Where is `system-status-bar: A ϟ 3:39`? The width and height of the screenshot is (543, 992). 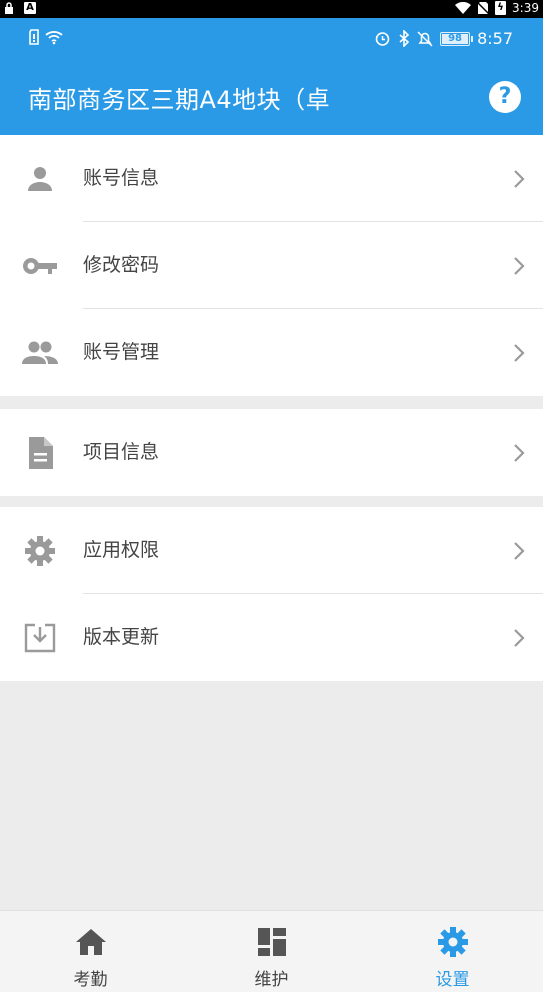 system-status-bar: A ϟ 3:39 is located at coordinates (271, 9).